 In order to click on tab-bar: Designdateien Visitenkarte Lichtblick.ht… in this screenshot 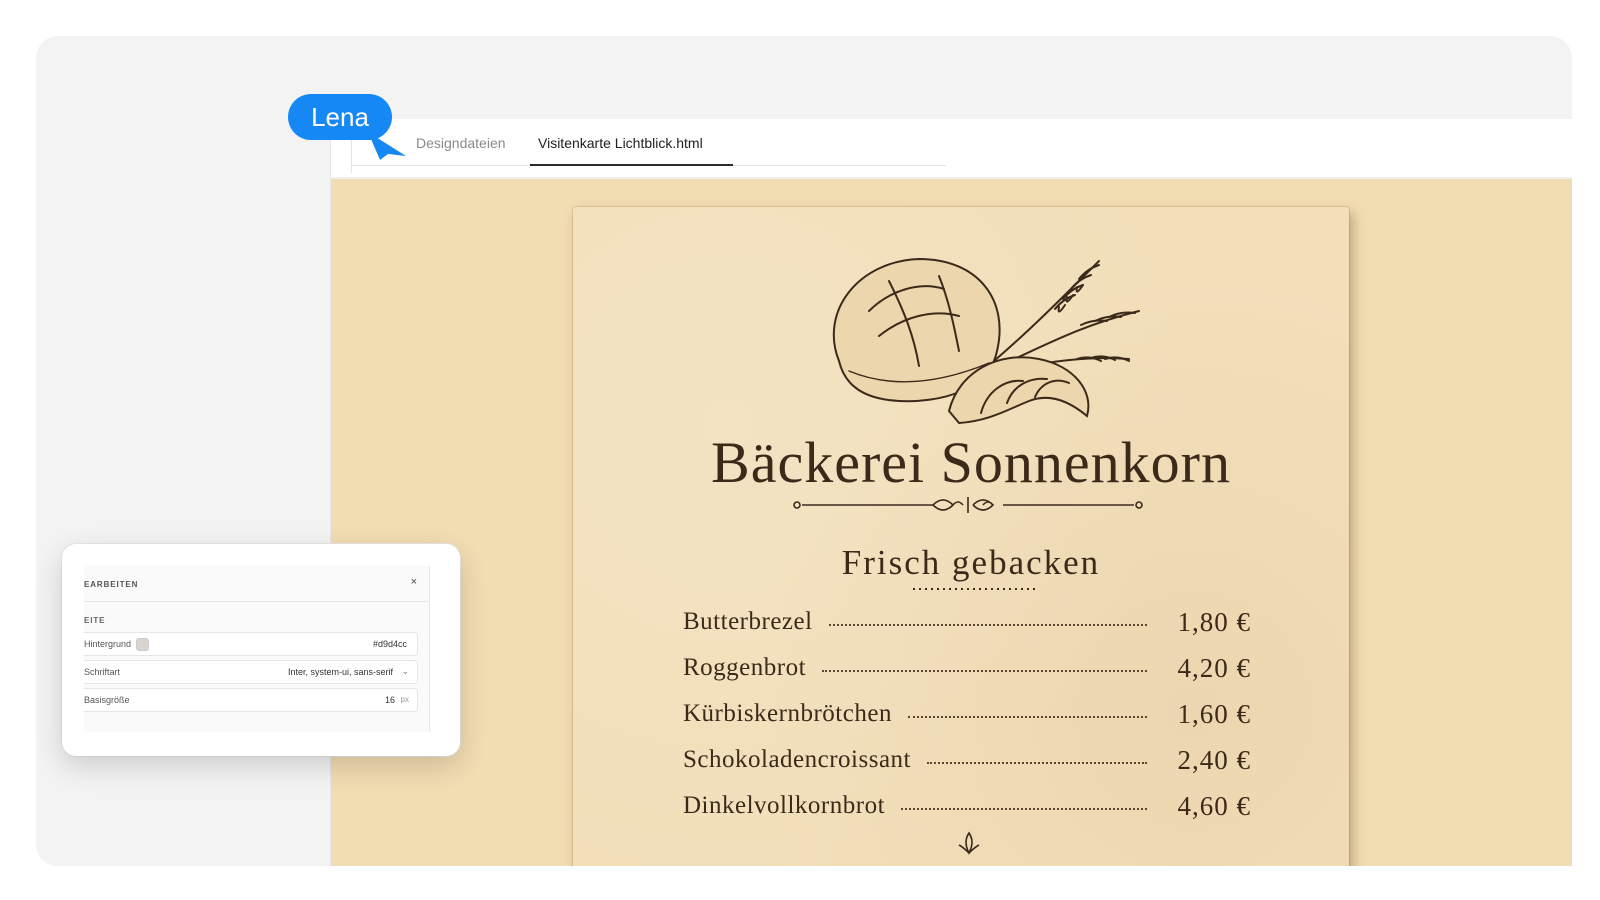, I will do `click(951, 149)`.